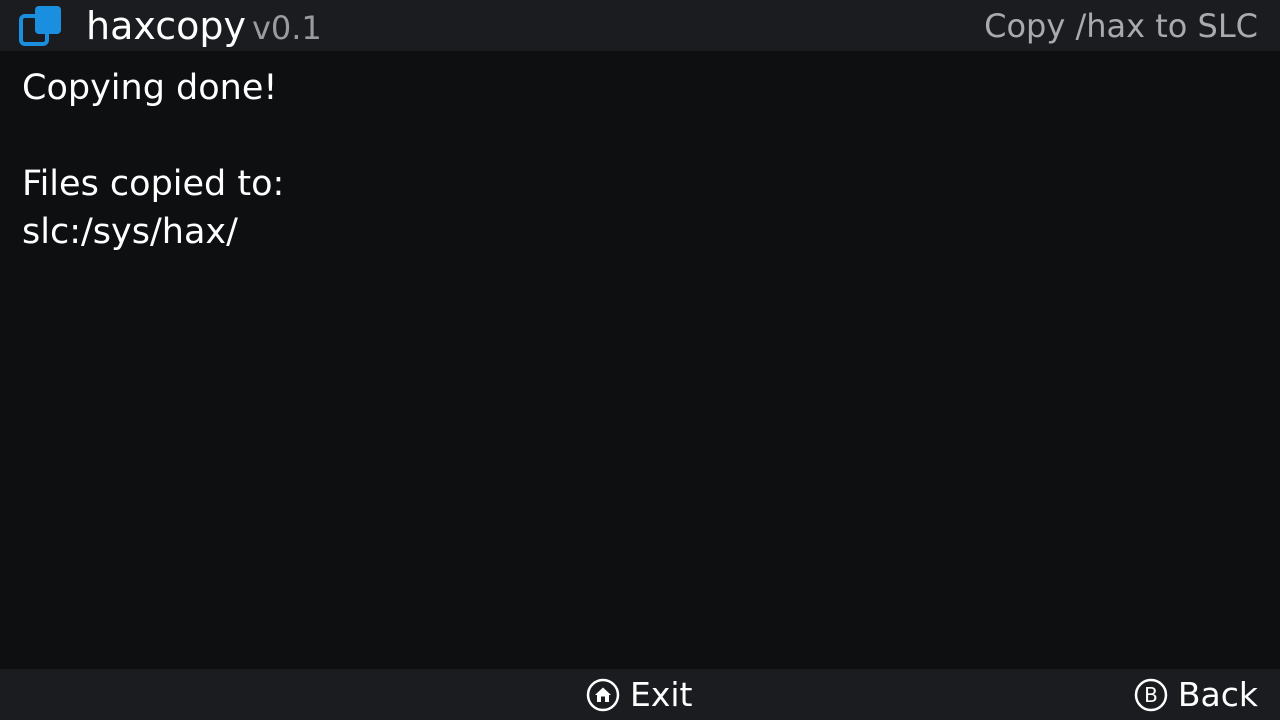 This screenshot has width=1280, height=720. What do you see at coordinates (640, 25) in the screenshot?
I see `header-bar: haxcopy v0.1 Copy /hax to SLC` at bounding box center [640, 25].